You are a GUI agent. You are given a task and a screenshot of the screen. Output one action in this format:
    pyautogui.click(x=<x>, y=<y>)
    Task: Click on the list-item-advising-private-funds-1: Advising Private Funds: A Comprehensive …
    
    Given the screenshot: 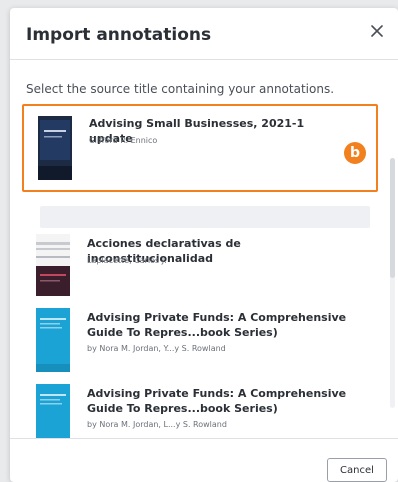 What is the action you would take?
    pyautogui.click(x=200, y=343)
    